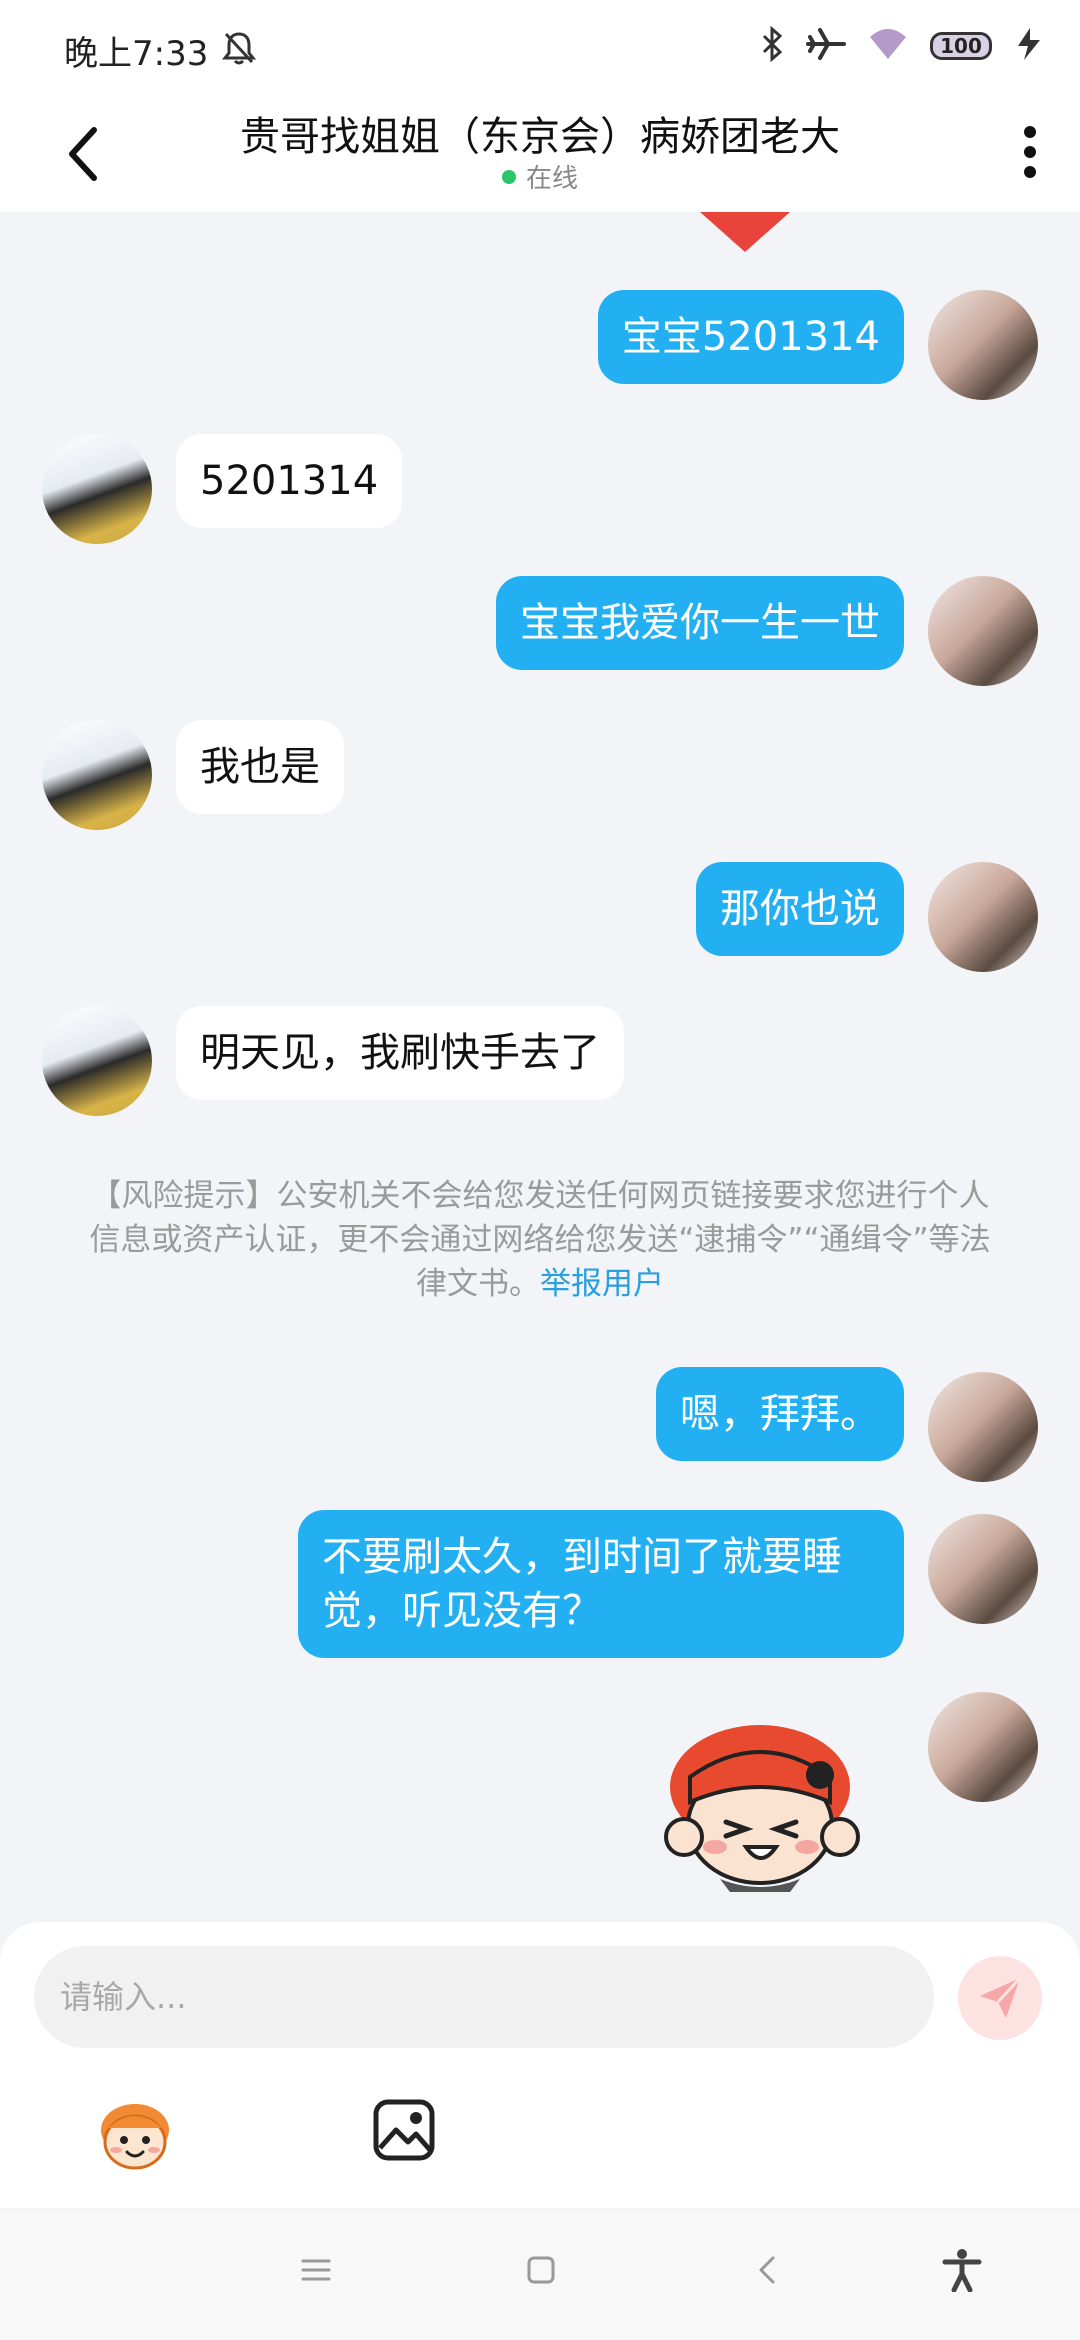 The image size is (1080, 2340). I want to click on message-bubble-out: 那你也说, so click(800, 909).